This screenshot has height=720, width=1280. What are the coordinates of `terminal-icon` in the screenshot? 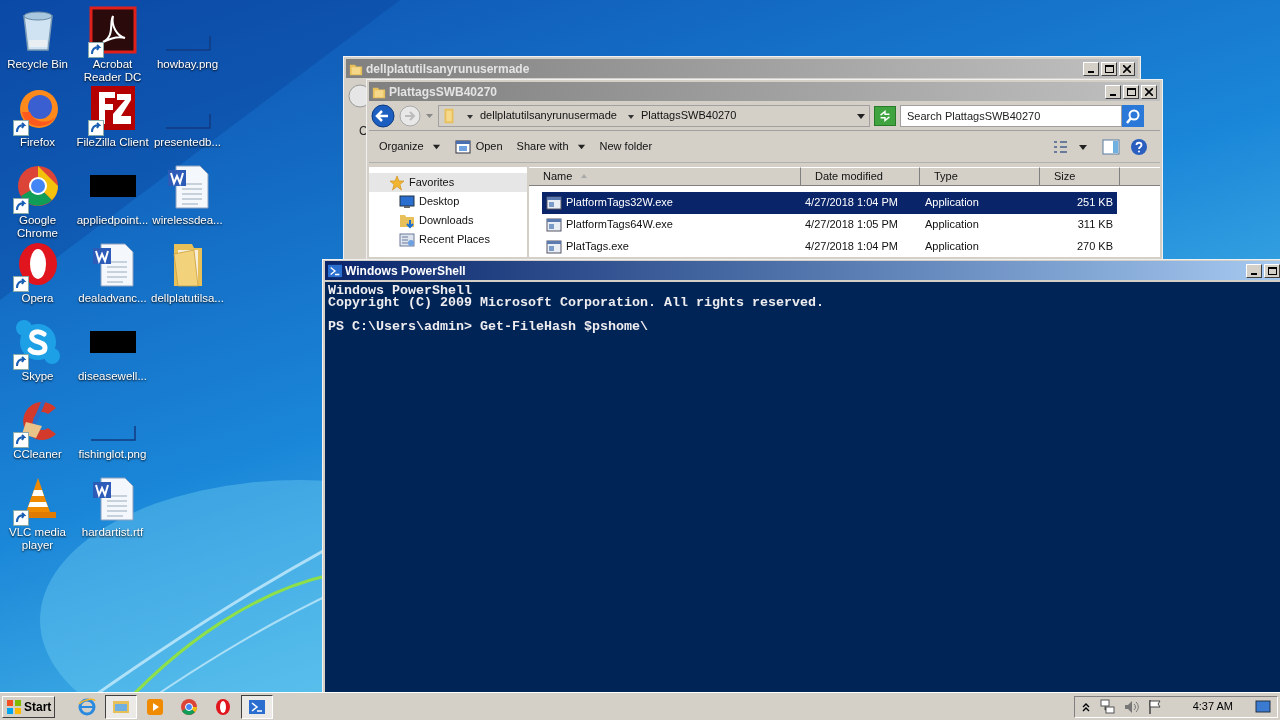 It's located at (257, 706).